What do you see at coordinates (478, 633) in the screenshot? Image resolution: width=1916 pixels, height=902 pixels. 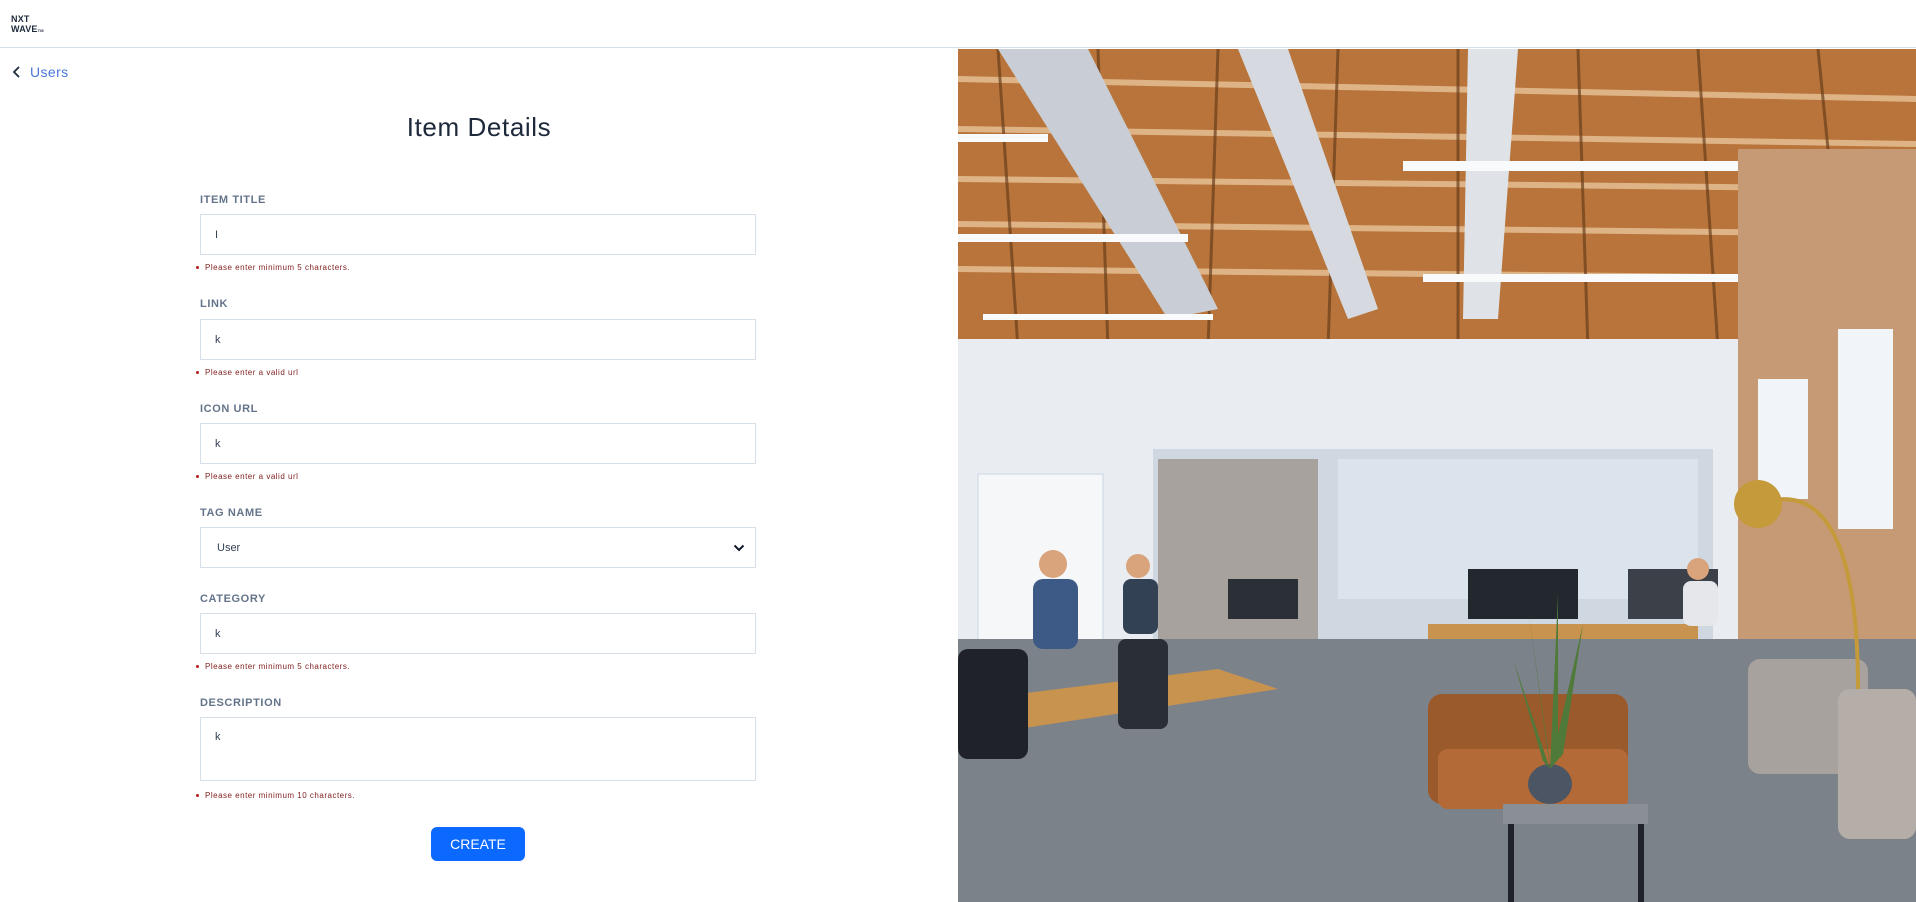 I see `category-input` at bounding box center [478, 633].